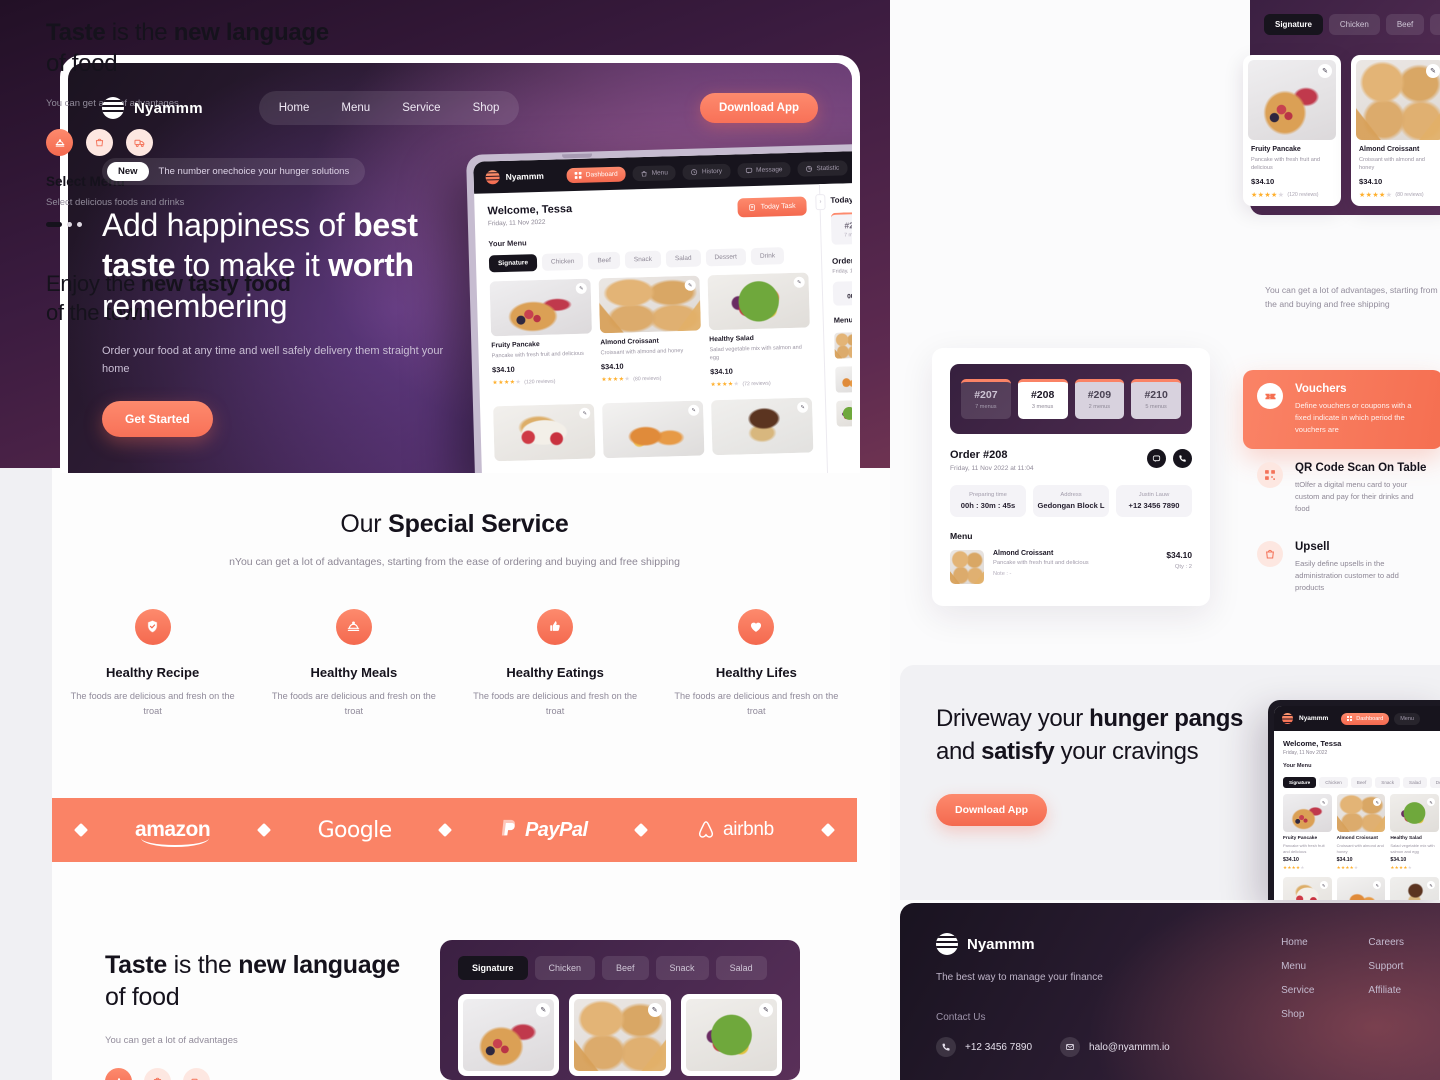 This screenshot has width=1440, height=1080. Describe the element at coordinates (1407, 718) in the screenshot. I see `mock-tab-menu: Menu` at that location.